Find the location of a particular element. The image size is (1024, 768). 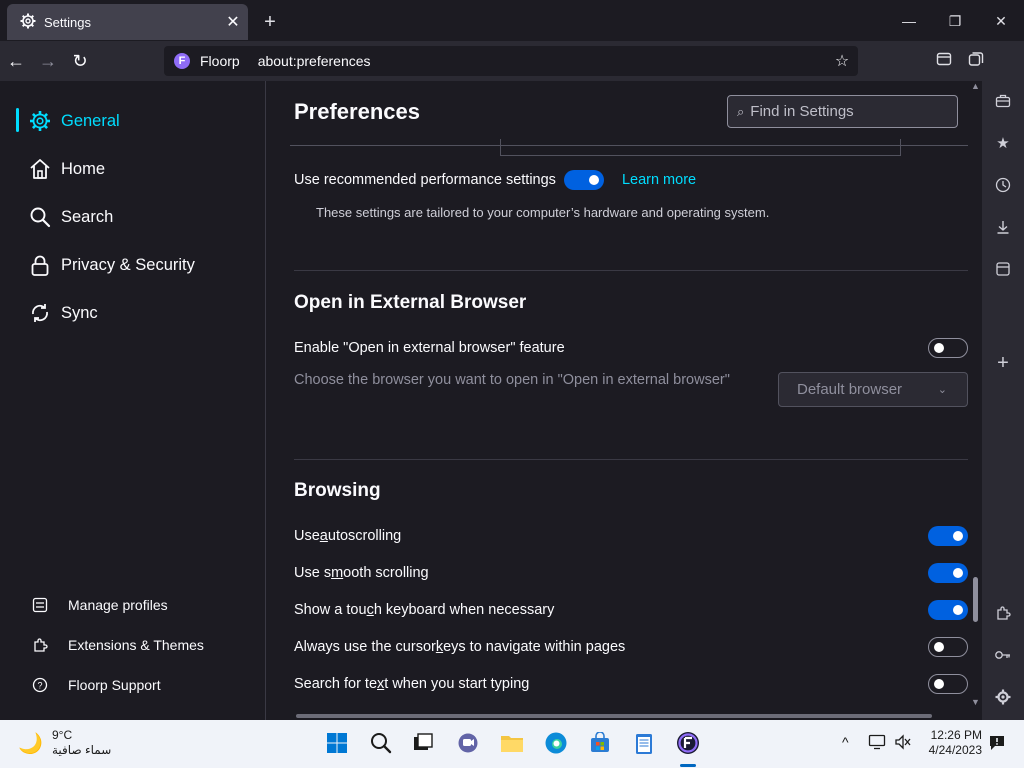

manage-profiles-link: Manage profiles is located at coordinates (100, 605).